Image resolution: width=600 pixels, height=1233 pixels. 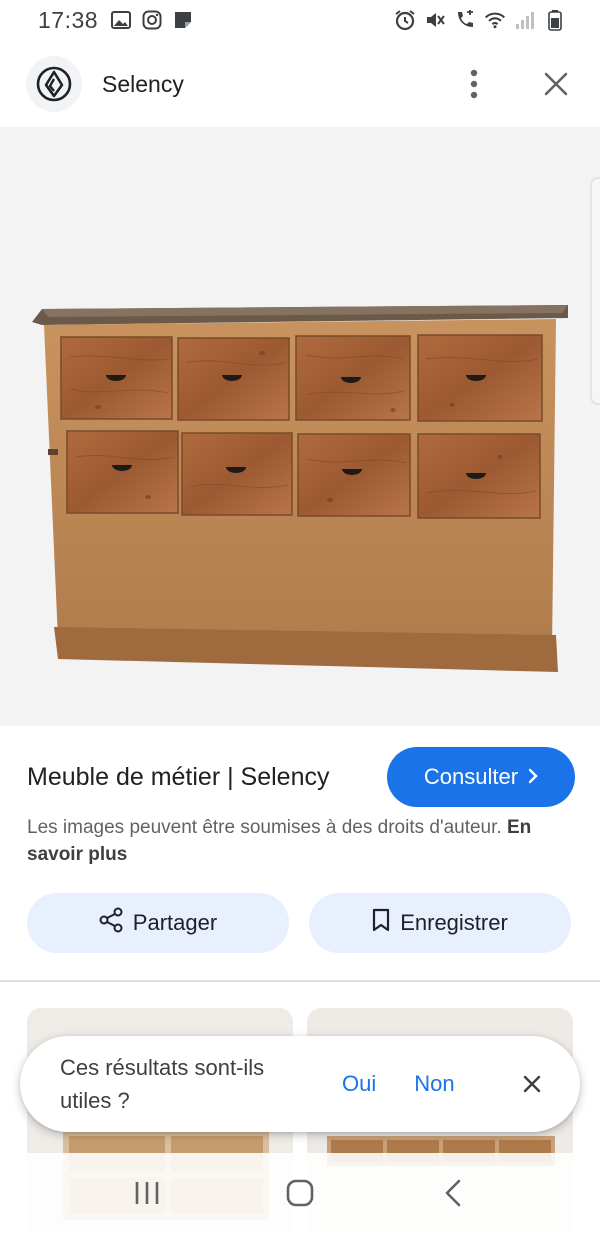 What do you see at coordinates (453, 1193) in the screenshot?
I see `back-icon` at bounding box center [453, 1193].